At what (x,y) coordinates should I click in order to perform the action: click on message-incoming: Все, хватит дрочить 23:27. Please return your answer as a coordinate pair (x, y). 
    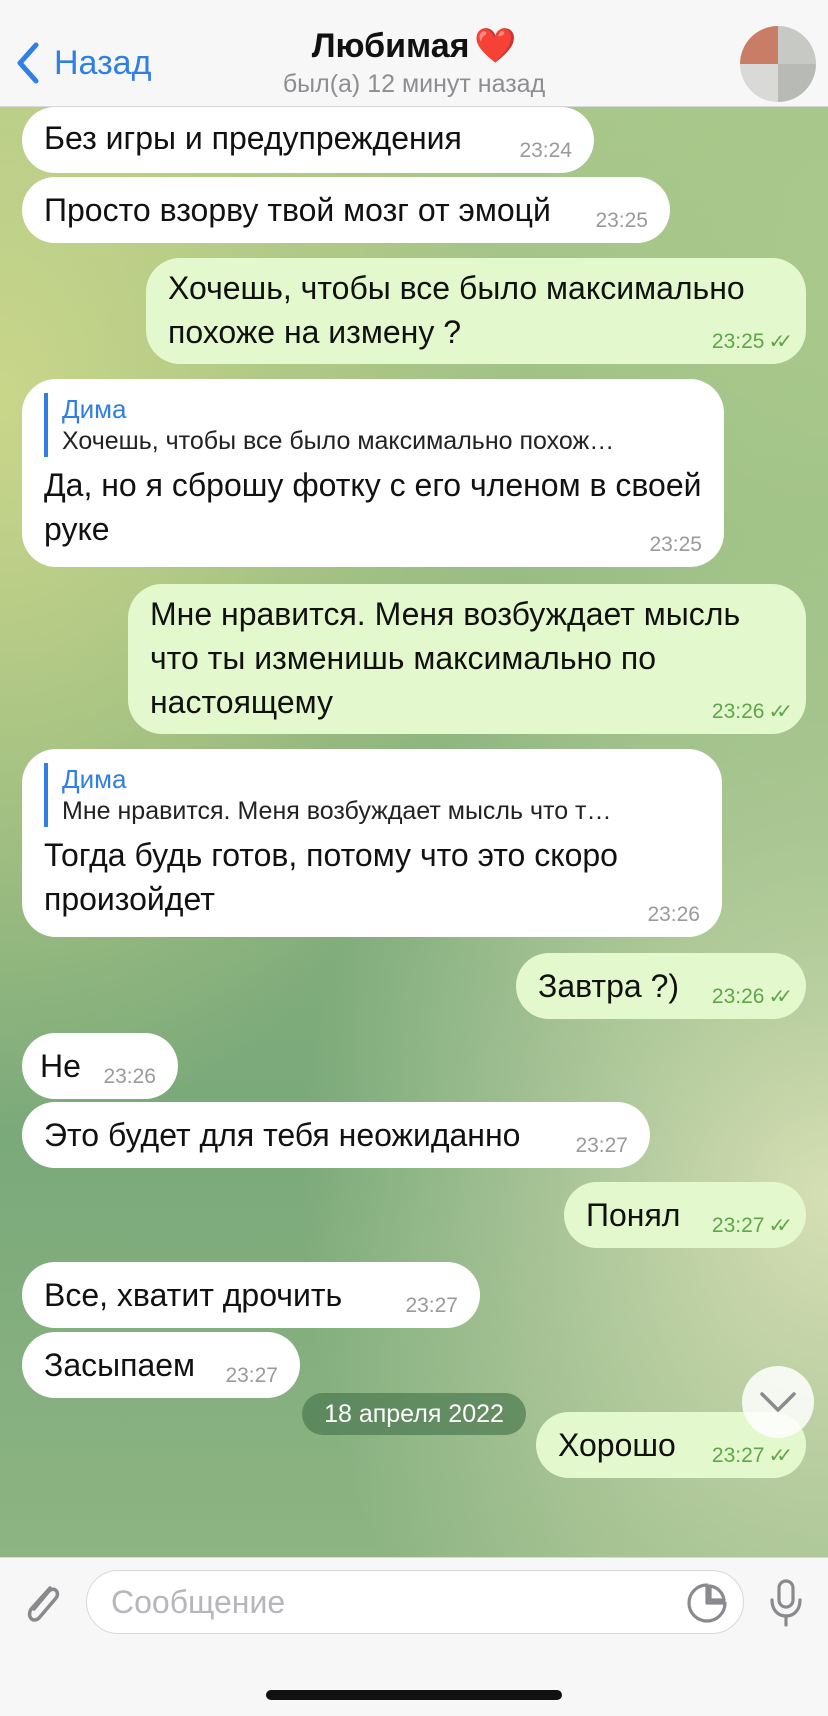
    Looking at the image, I should click on (251, 1295).